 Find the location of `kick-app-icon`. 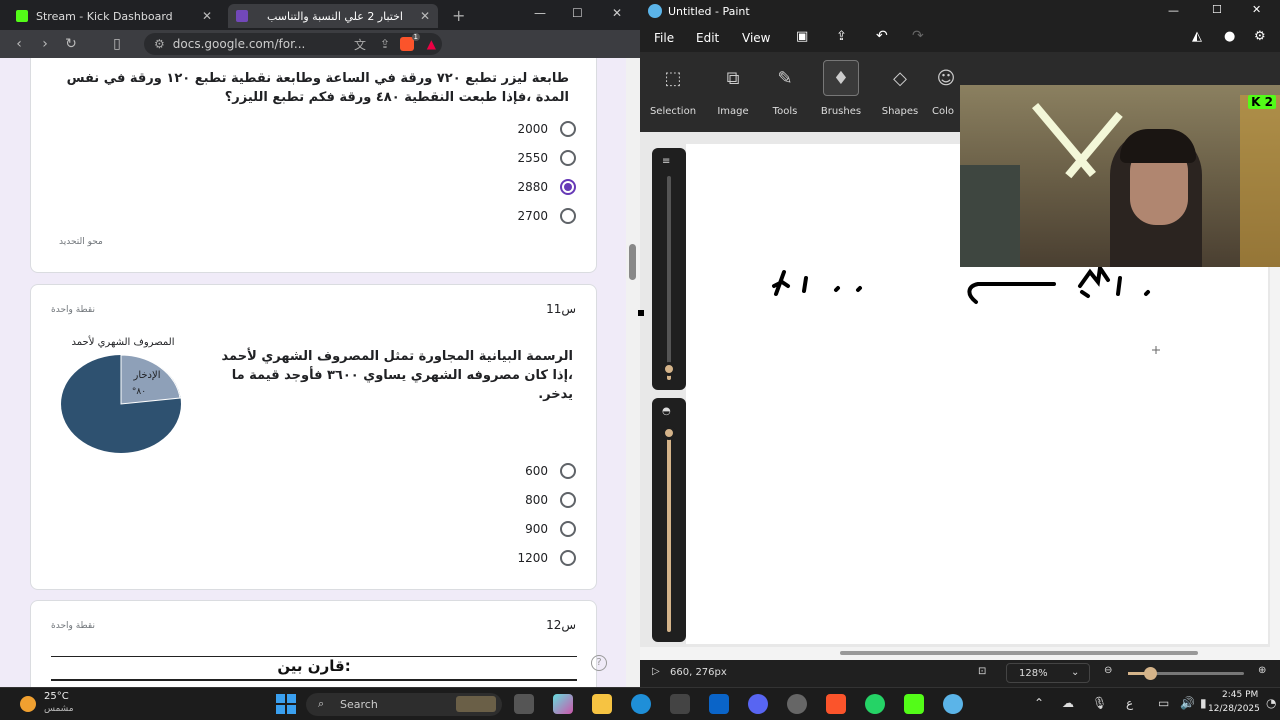

kick-app-icon is located at coordinates (914, 704).